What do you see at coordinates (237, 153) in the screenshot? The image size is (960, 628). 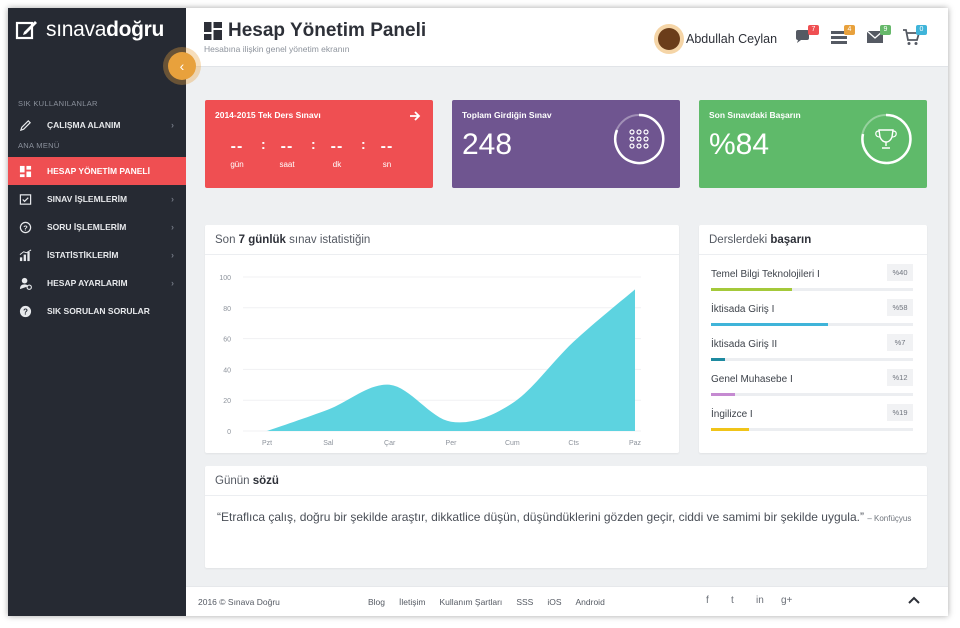 I see `countdown-days: -- gün` at bounding box center [237, 153].